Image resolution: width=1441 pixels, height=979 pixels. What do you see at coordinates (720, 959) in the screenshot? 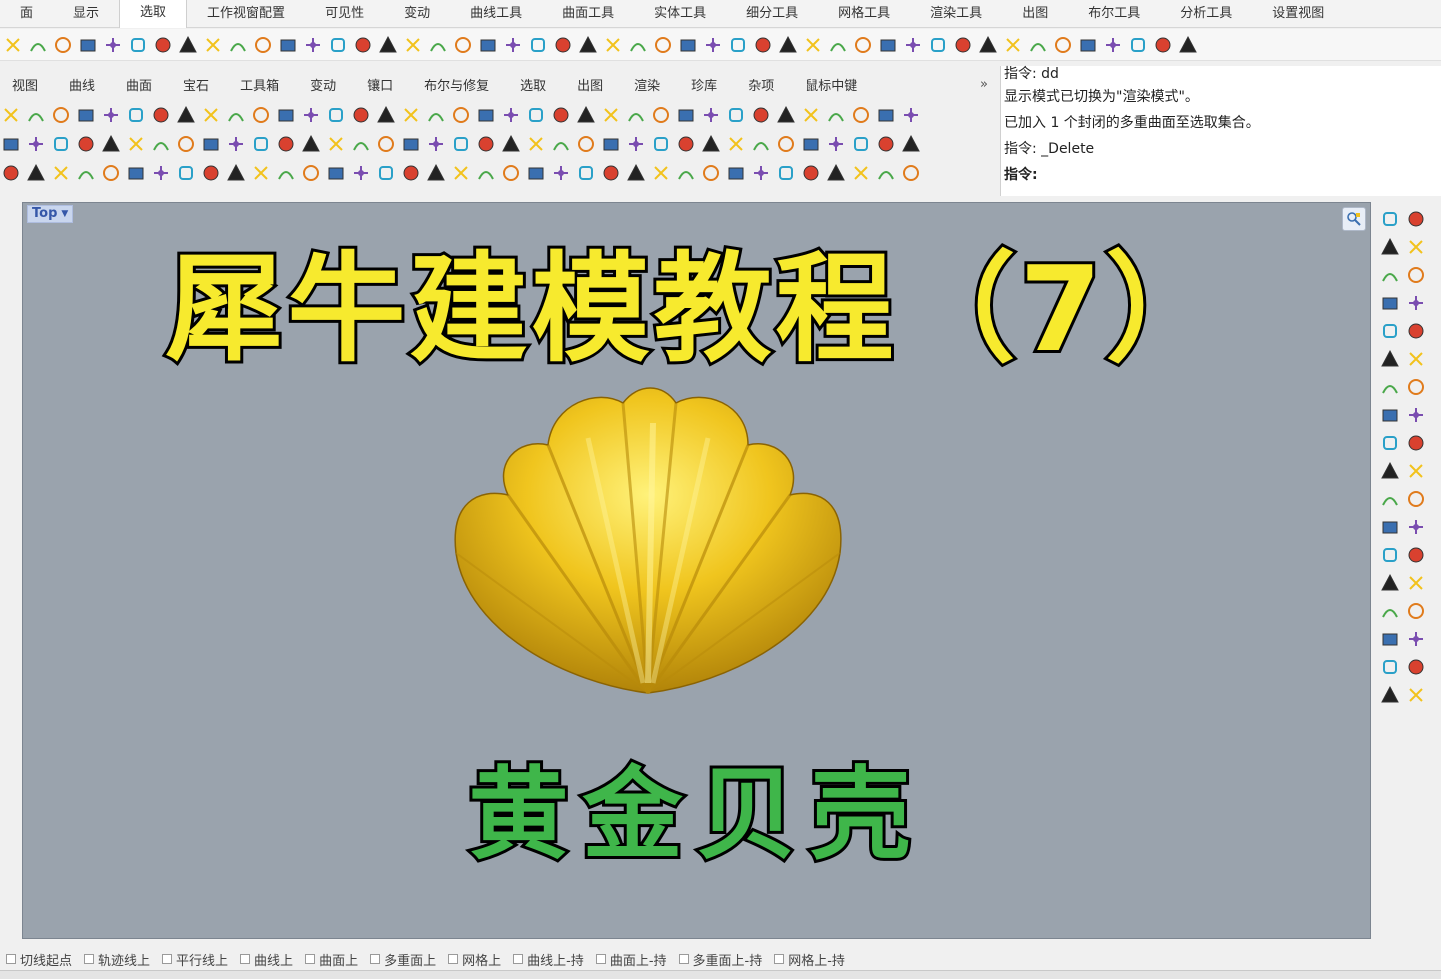
I see `osnap-option: 多重面上-持` at bounding box center [720, 959].